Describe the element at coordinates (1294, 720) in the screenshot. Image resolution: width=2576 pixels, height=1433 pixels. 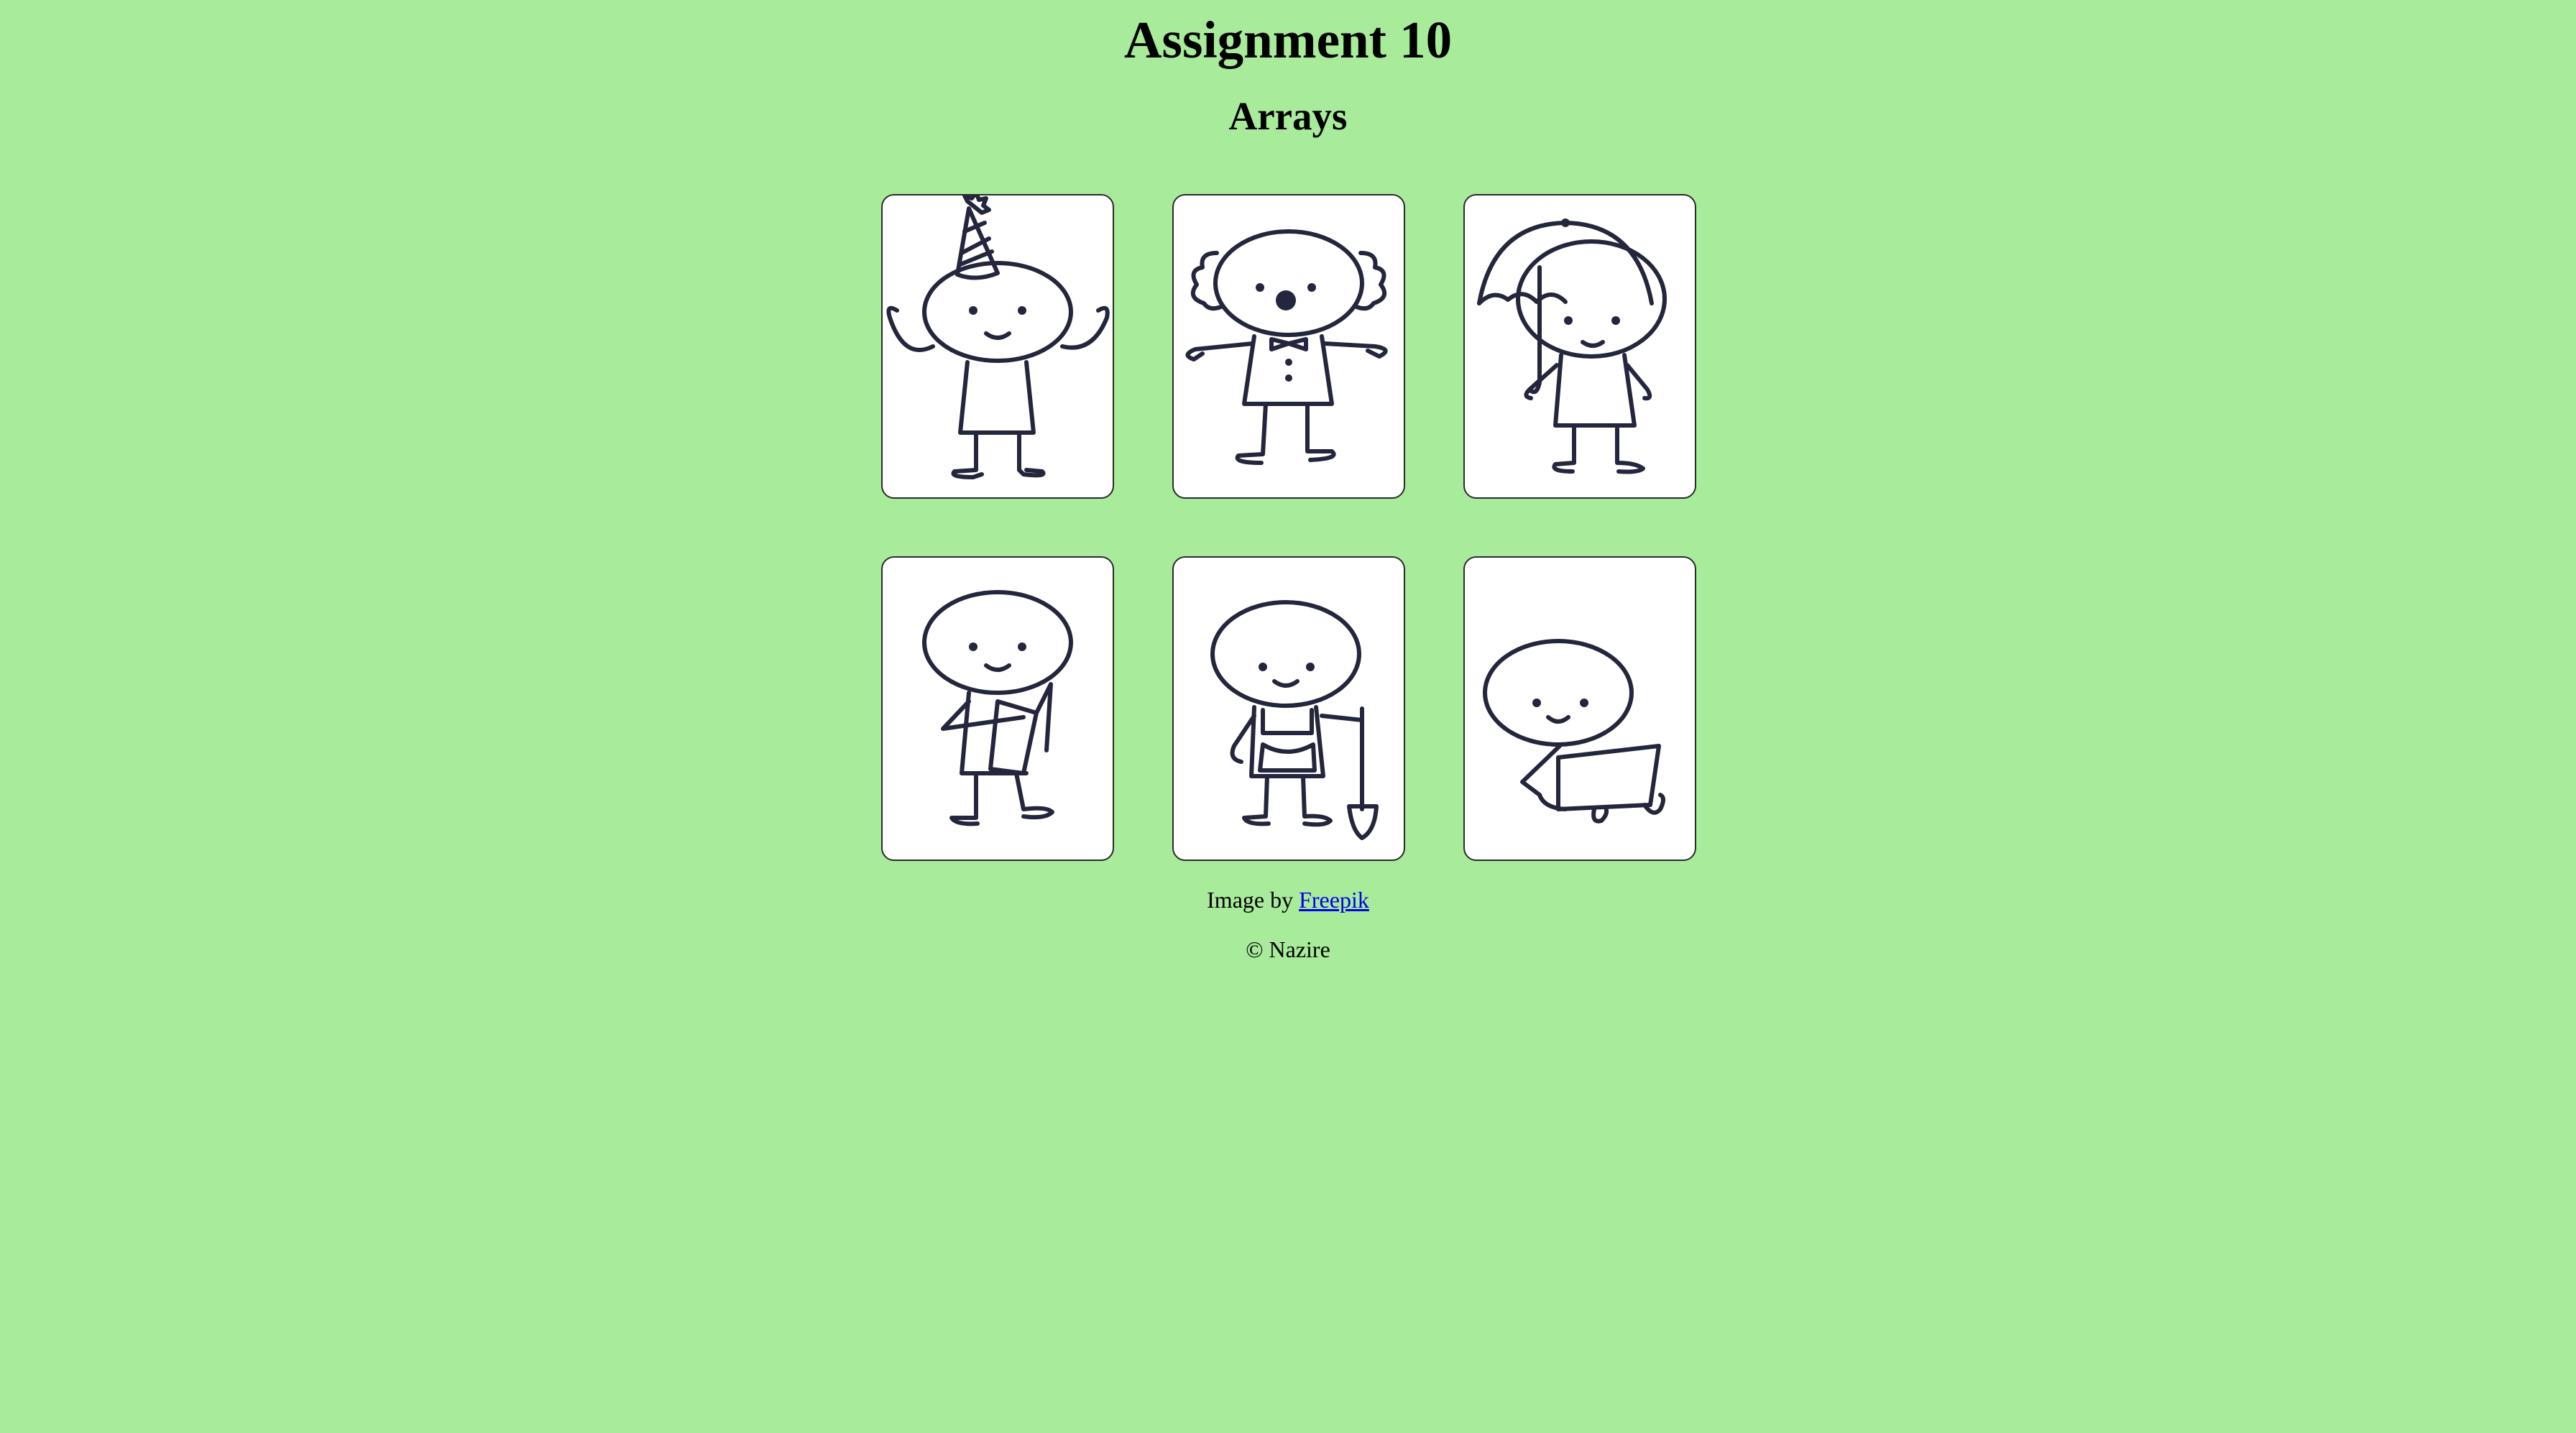
I see `gardener-shovel-figure-icon` at that location.